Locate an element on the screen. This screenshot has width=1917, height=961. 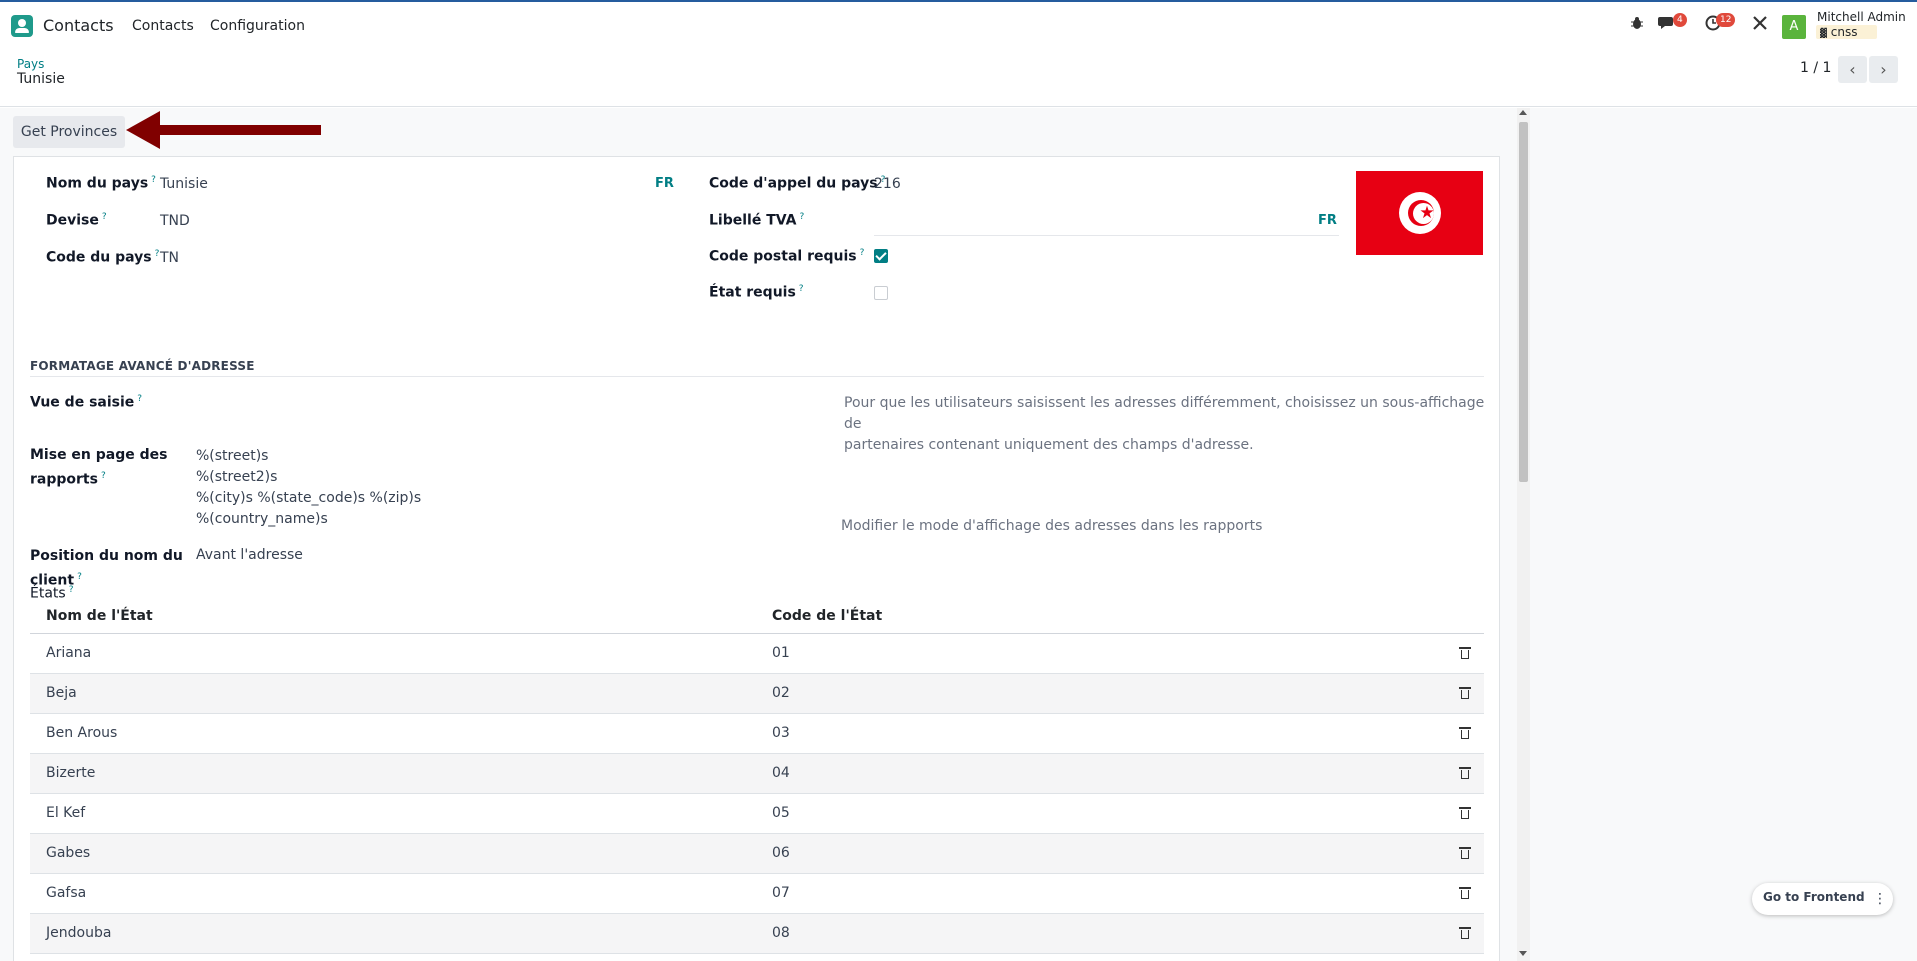
user-name: Mitchell Admin is located at coordinates (1861, 17).